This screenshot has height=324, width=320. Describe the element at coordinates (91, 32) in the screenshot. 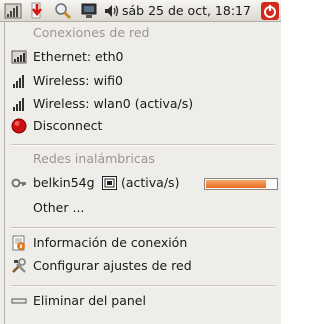

I see `connections-header: Conexiones de red` at that location.